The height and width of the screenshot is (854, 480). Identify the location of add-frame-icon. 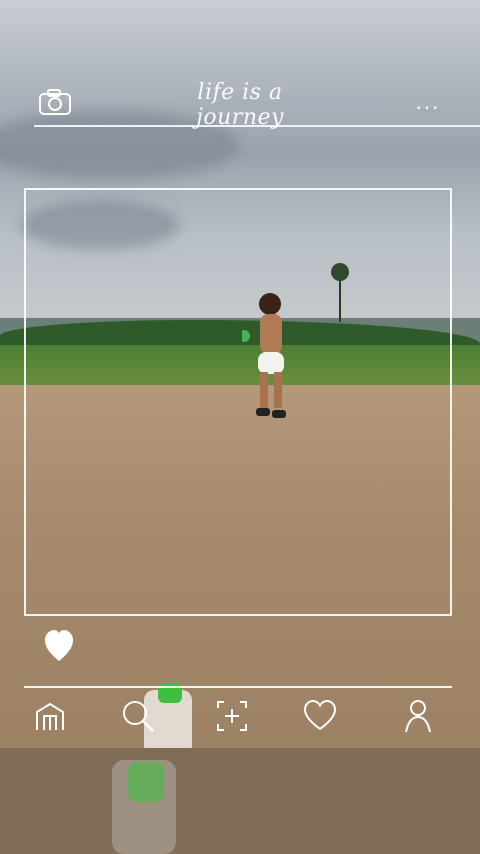
(232, 716).